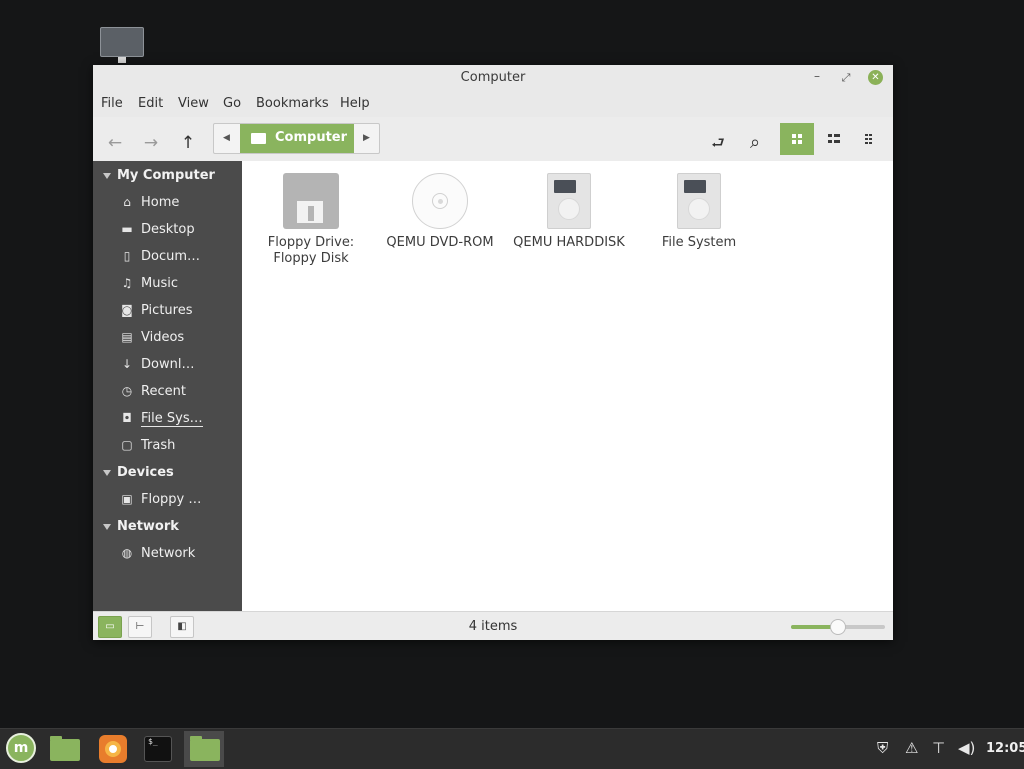 This screenshot has height=769, width=1024. I want to click on search-icon: ⌕, so click(755, 142).